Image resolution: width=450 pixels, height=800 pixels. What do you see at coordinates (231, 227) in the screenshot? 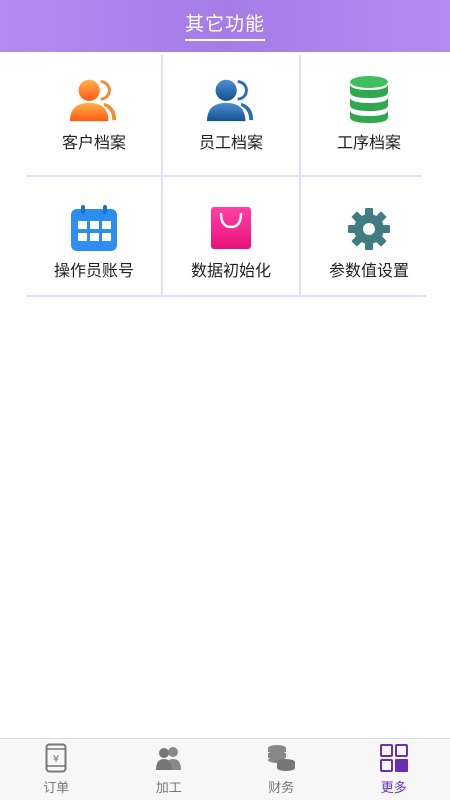
I see `shopping-bag-icon` at bounding box center [231, 227].